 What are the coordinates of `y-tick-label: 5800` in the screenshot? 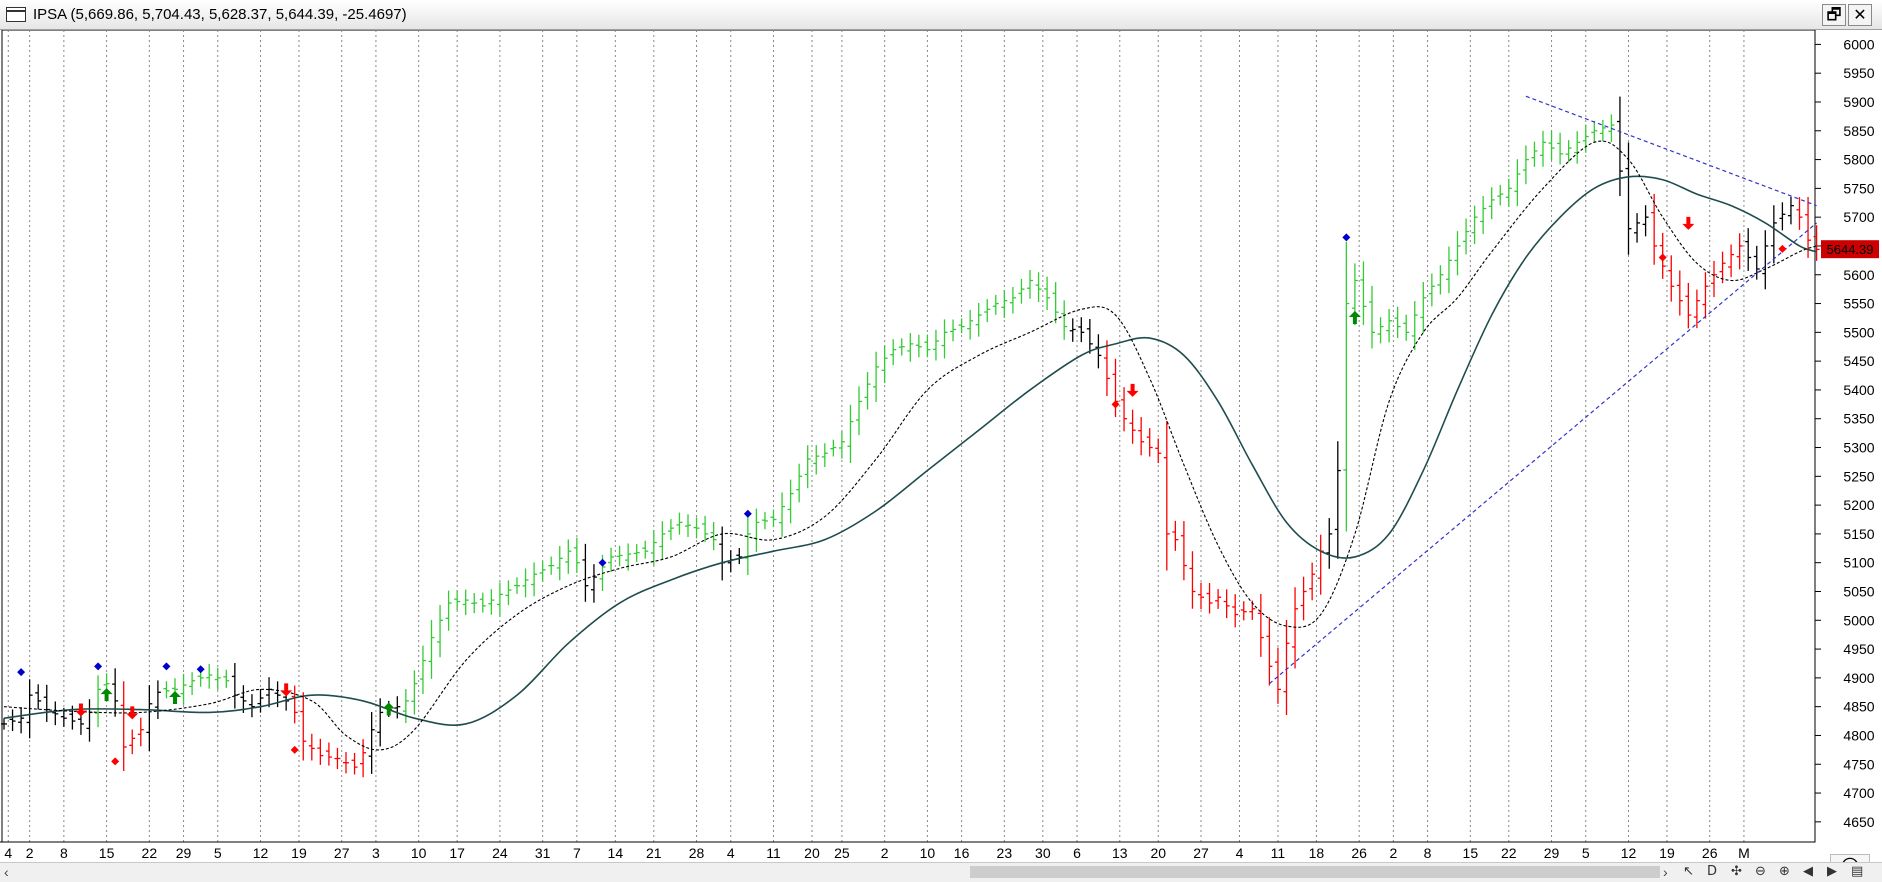 It's located at (1858, 160).